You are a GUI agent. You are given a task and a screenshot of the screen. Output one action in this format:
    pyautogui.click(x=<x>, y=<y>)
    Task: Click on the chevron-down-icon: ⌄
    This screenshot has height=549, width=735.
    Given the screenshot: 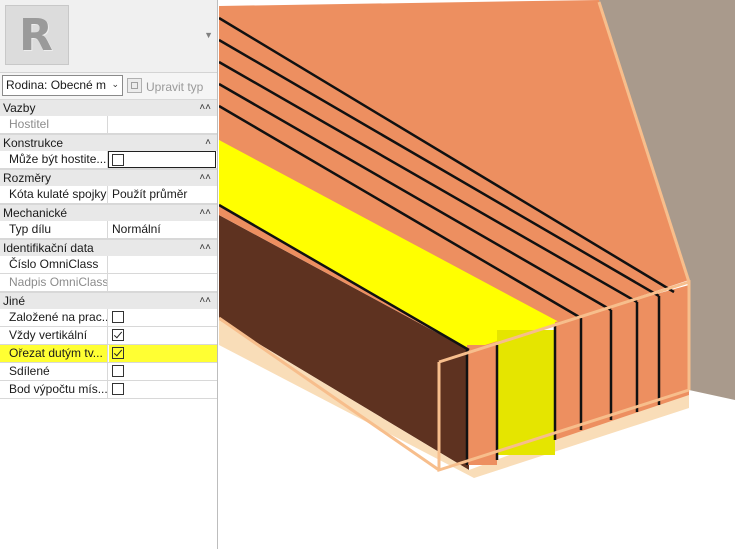 What is the action you would take?
    pyautogui.click(x=115, y=84)
    